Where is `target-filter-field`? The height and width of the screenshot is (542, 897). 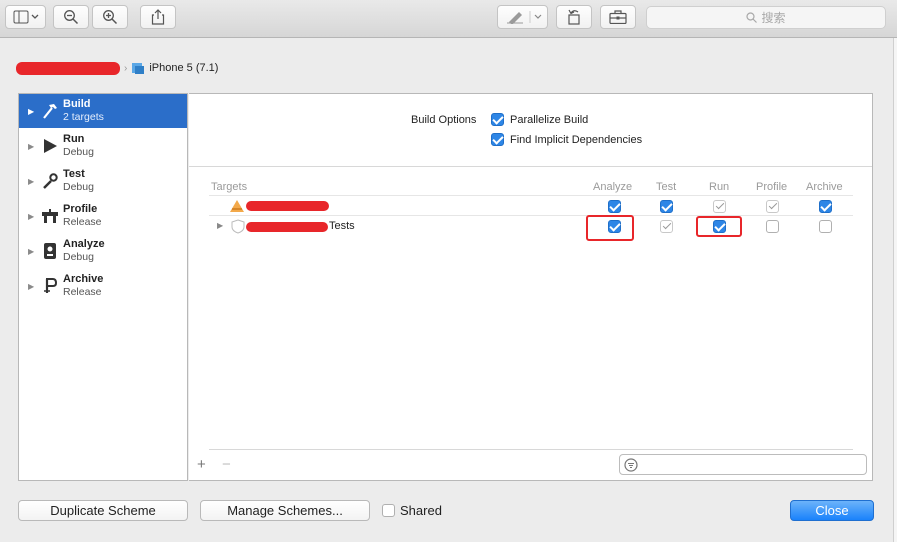
target-filter-field is located at coordinates (743, 464).